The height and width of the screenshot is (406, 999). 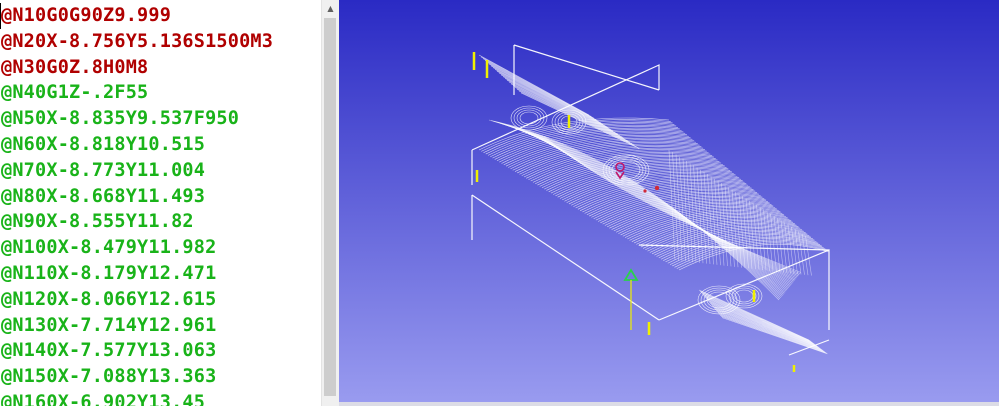 What do you see at coordinates (136, 68) in the screenshot?
I see `gcode-line: @N30G0Z.8H0M8` at bounding box center [136, 68].